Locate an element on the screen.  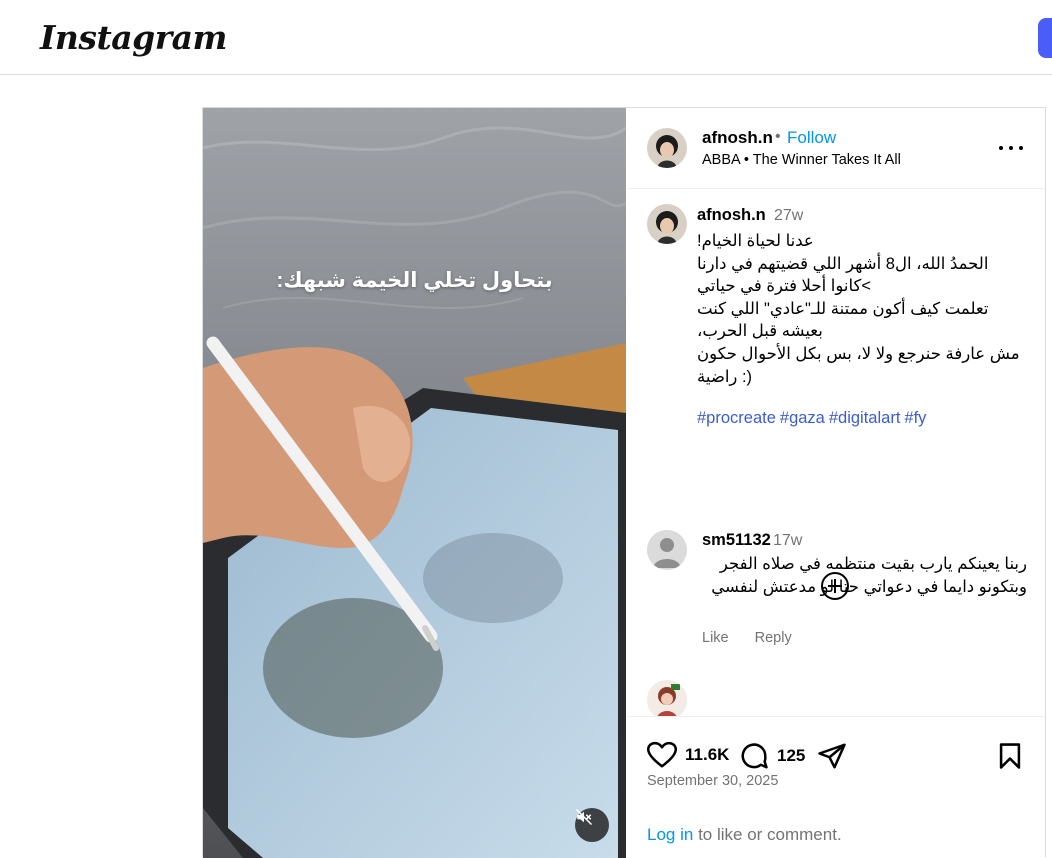
login-prompt: Log in to like or comment. is located at coordinates (744, 835).